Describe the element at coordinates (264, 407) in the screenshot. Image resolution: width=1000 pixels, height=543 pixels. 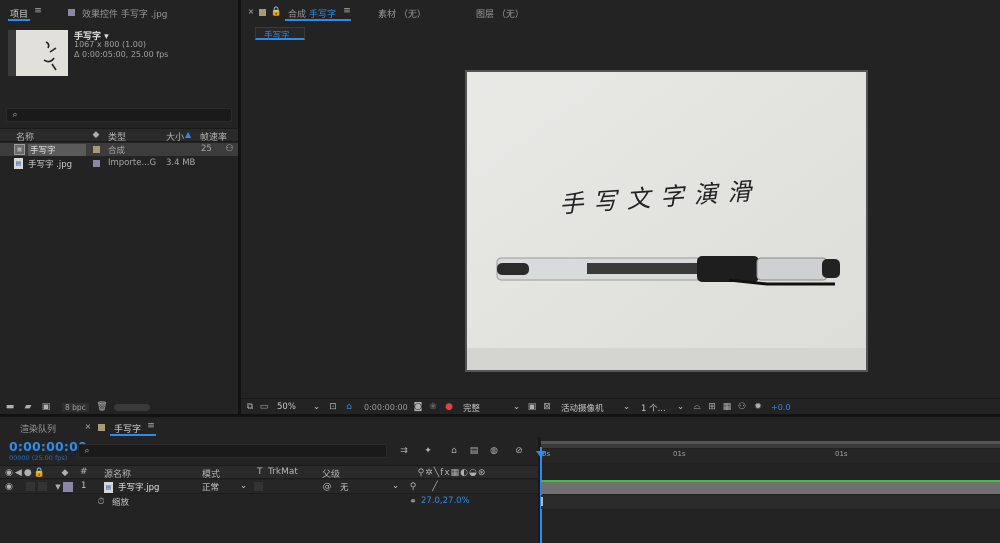
I see `monitor-icon: ▭` at that location.